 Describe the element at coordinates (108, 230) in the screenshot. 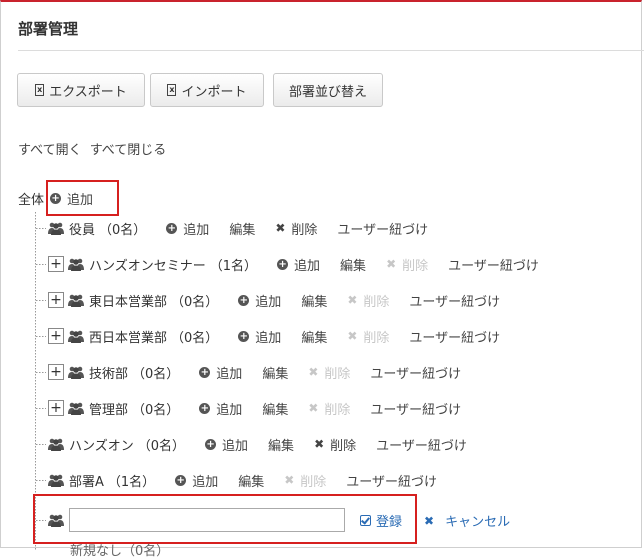

I see `department-name: 役員 （0名）` at that location.